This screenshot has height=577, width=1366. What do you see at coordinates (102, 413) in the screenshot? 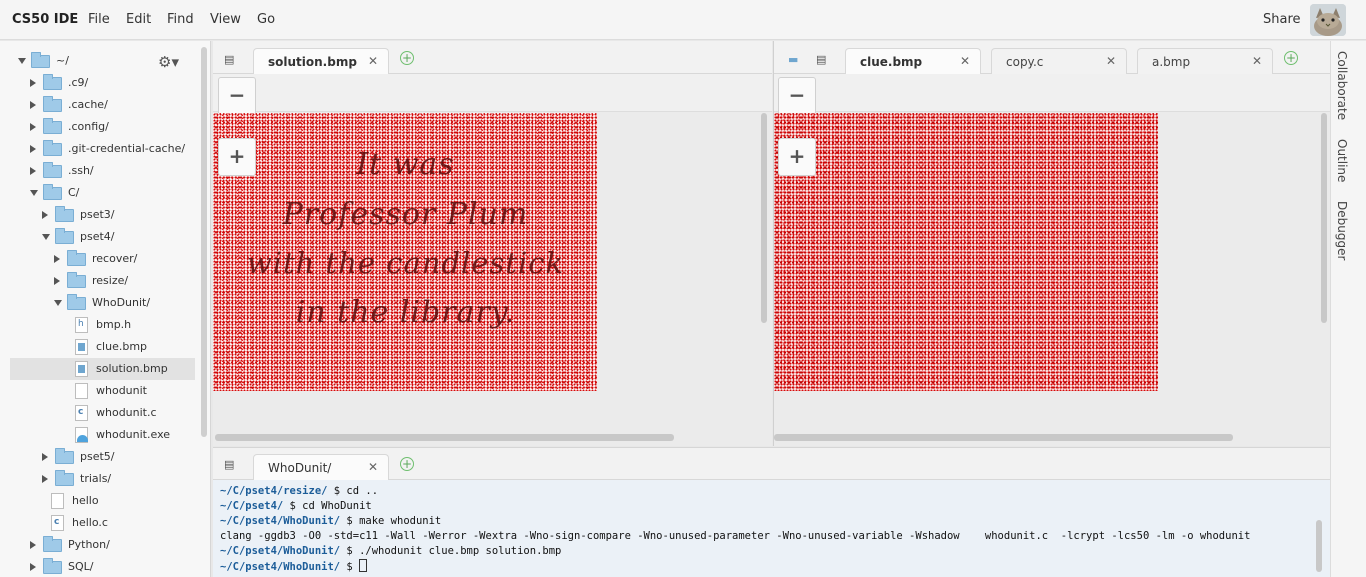
I see `tree-file: whodunit.c` at bounding box center [102, 413].